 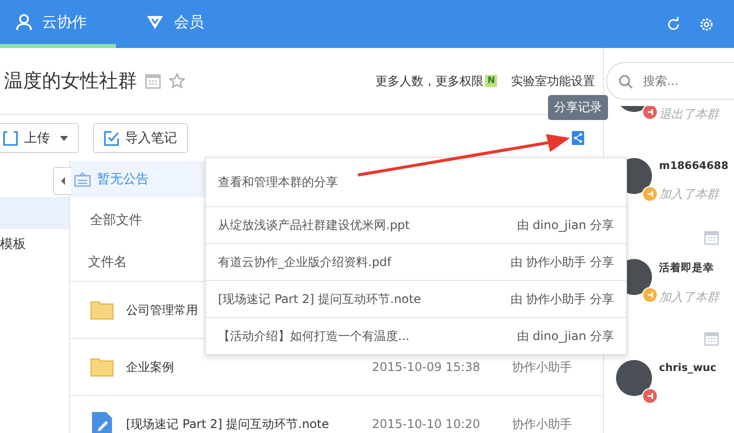 I want to click on notice-text: 暂无公告, so click(x=123, y=179).